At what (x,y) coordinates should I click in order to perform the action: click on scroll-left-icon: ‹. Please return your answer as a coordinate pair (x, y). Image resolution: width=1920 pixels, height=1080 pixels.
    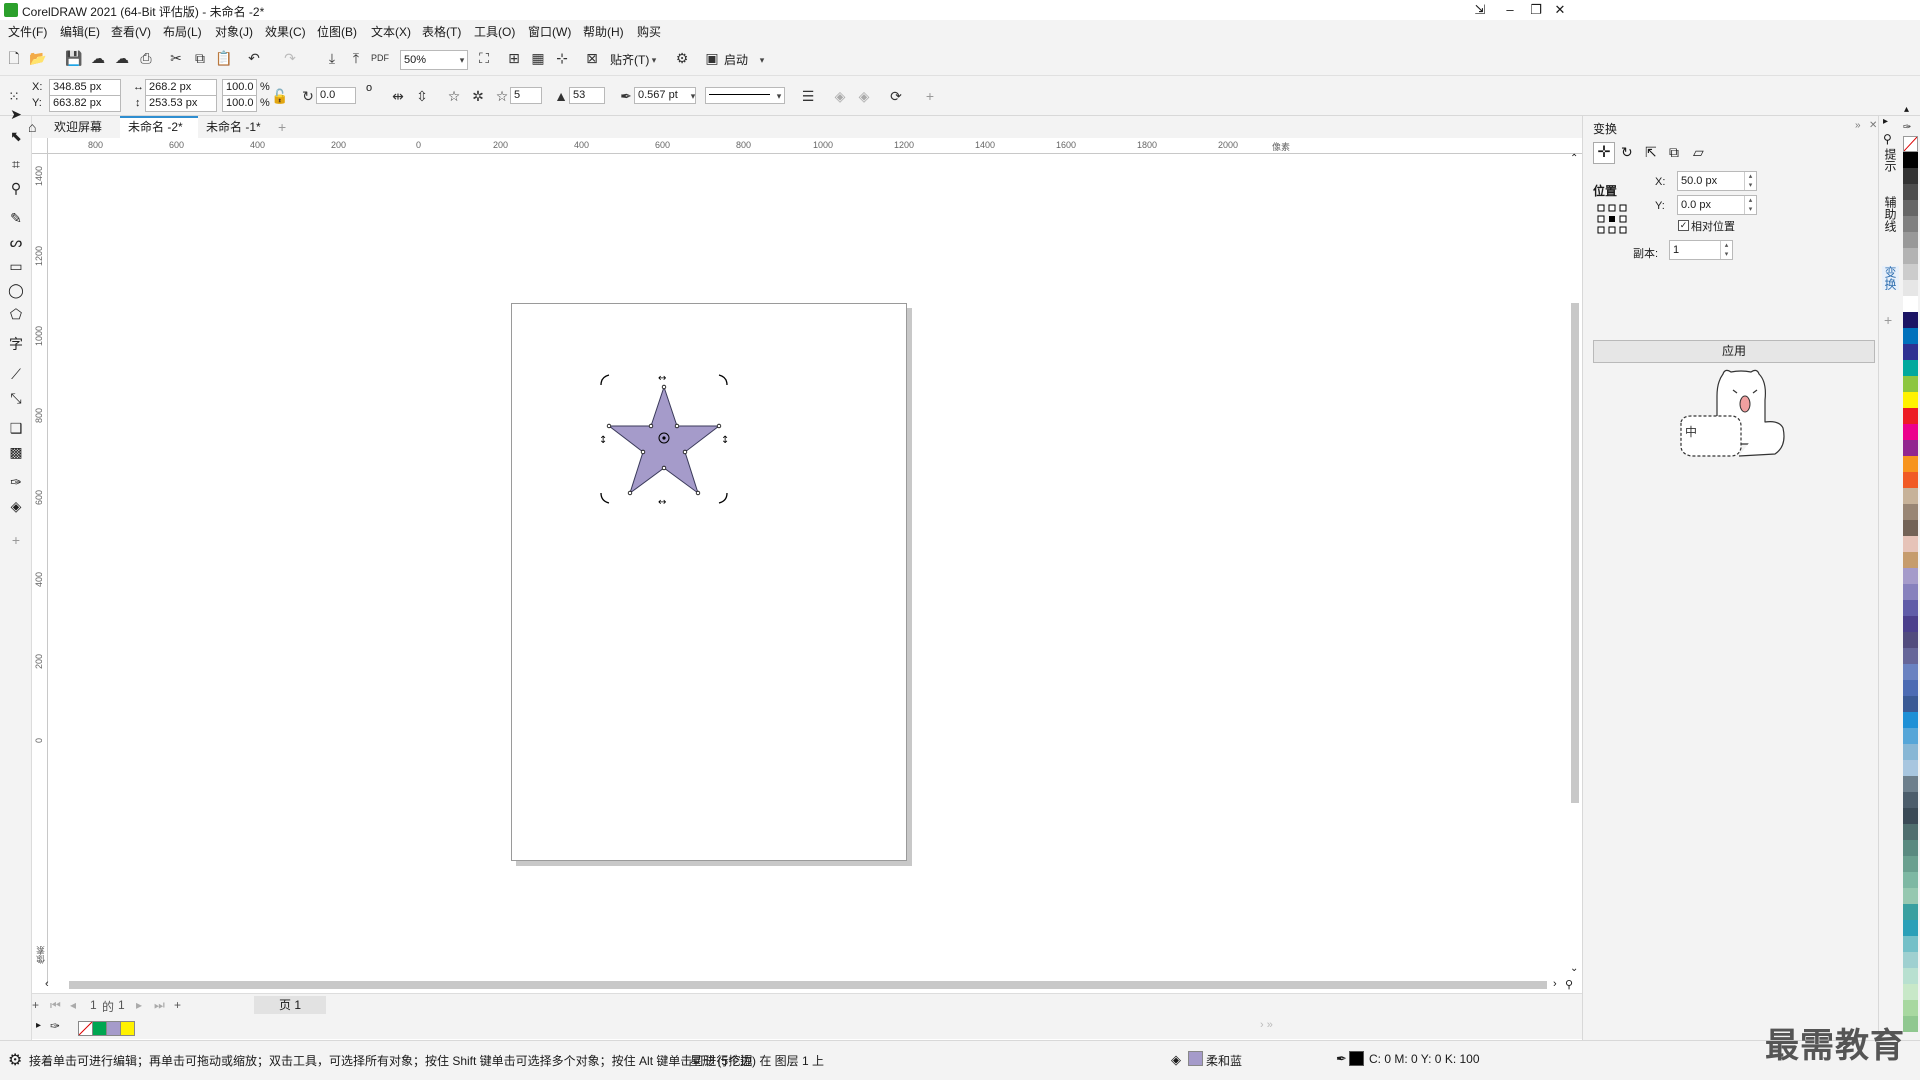
    Looking at the image, I should click on (47, 984).